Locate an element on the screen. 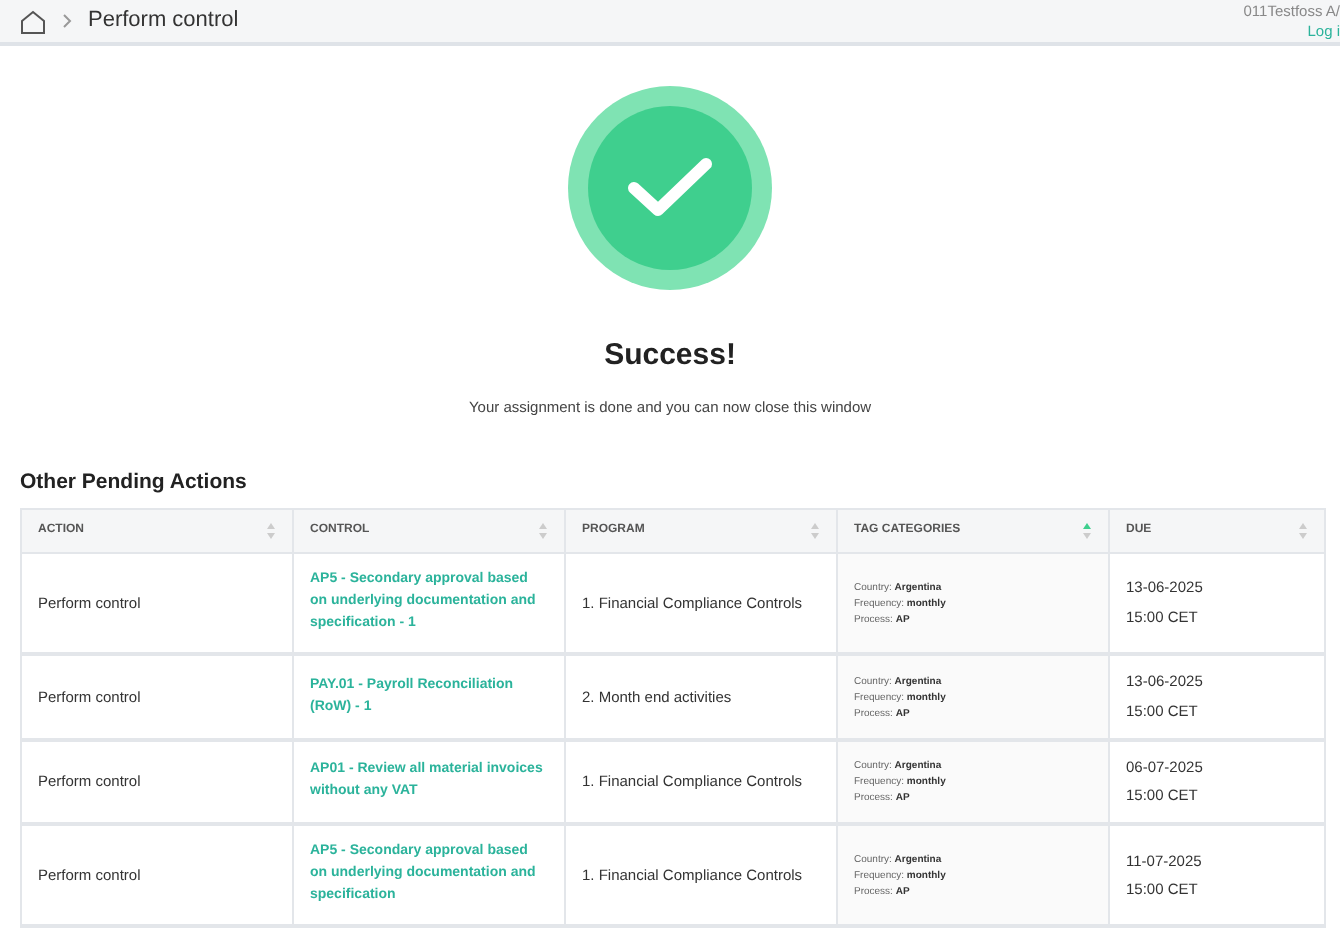 The height and width of the screenshot is (938, 1340). chevron-icon is located at coordinates (67, 21).